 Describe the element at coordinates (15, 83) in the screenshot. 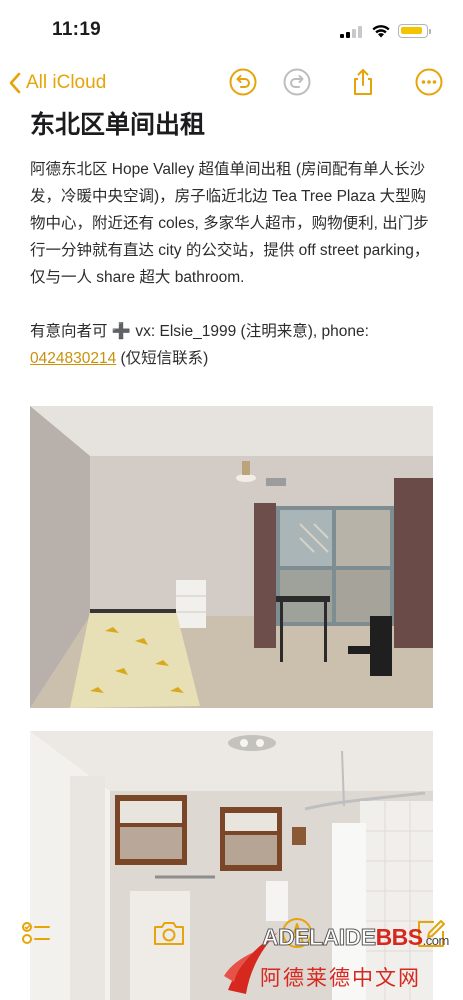

I see `chevron-left-icon` at that location.